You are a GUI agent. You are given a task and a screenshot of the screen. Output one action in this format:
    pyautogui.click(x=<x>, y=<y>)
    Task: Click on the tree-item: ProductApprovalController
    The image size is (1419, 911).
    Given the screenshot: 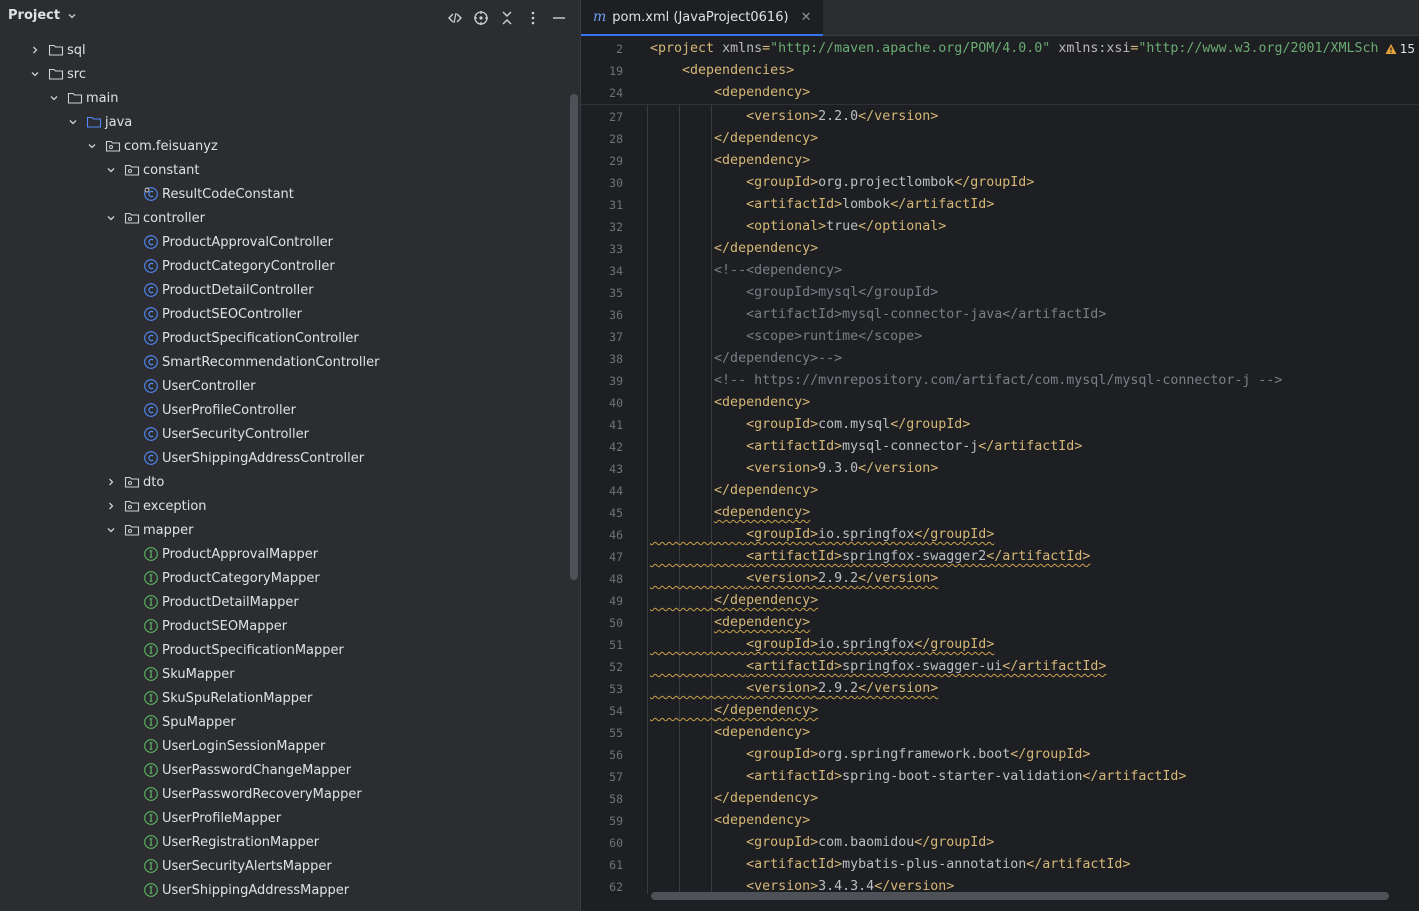 What is the action you would take?
    pyautogui.click(x=285, y=242)
    